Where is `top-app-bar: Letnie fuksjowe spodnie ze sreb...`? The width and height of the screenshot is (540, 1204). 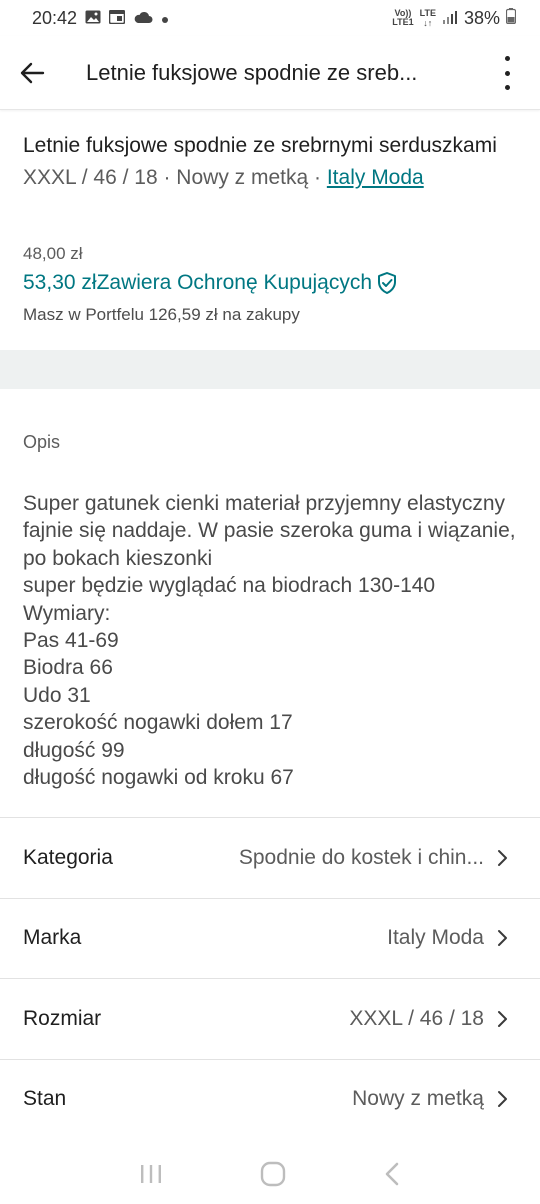
top-app-bar: Letnie fuksjowe spodnie ze sreb... is located at coordinates (270, 73).